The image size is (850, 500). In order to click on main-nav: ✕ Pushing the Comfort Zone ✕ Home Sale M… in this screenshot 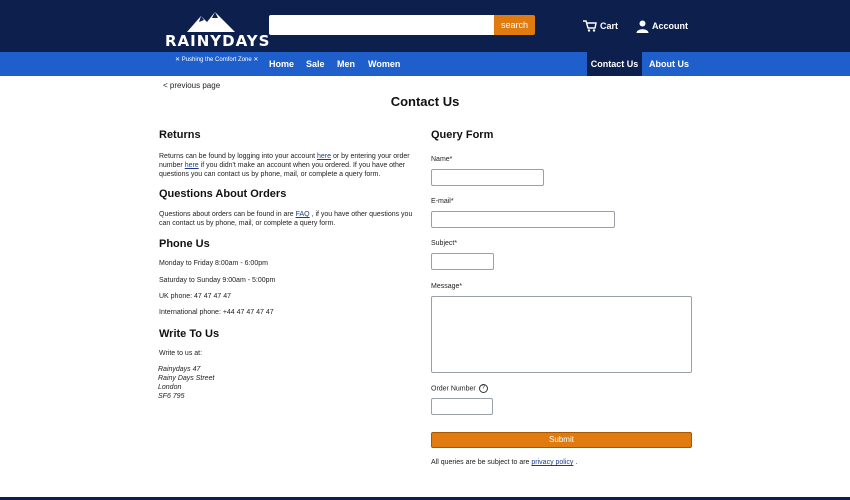, I will do `click(425, 64)`.